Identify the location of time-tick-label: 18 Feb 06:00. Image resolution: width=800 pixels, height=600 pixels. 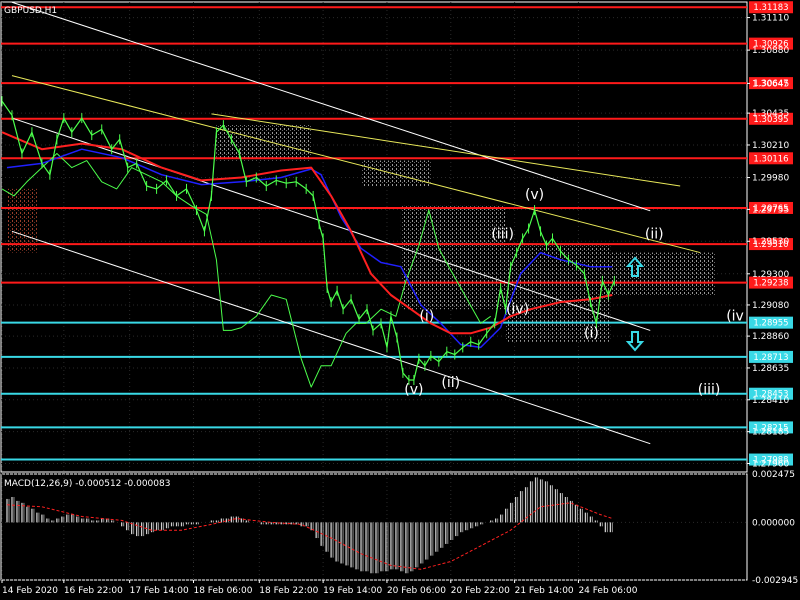
(222, 591).